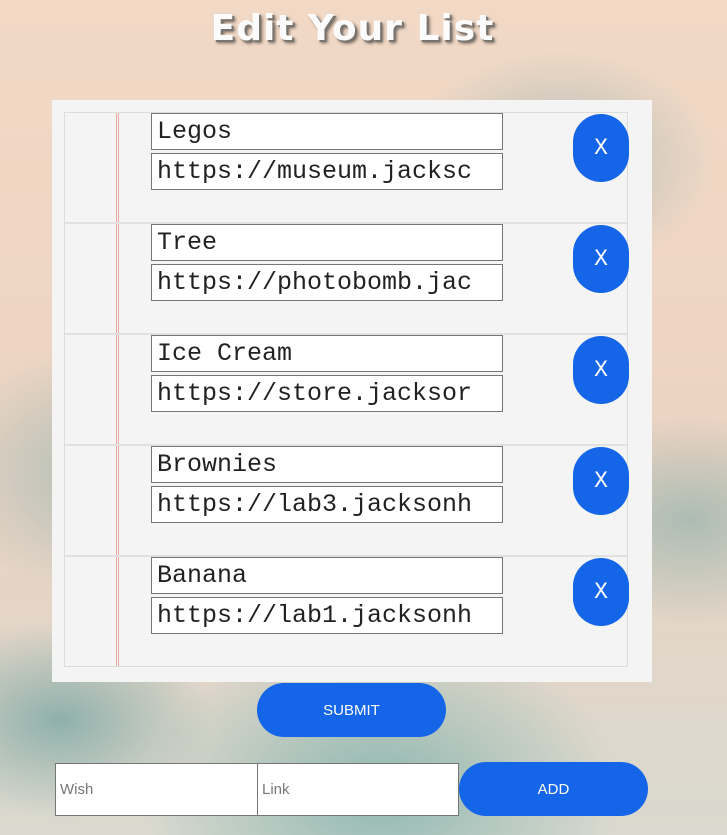 The height and width of the screenshot is (835, 727). I want to click on new-link-input, so click(358, 789).